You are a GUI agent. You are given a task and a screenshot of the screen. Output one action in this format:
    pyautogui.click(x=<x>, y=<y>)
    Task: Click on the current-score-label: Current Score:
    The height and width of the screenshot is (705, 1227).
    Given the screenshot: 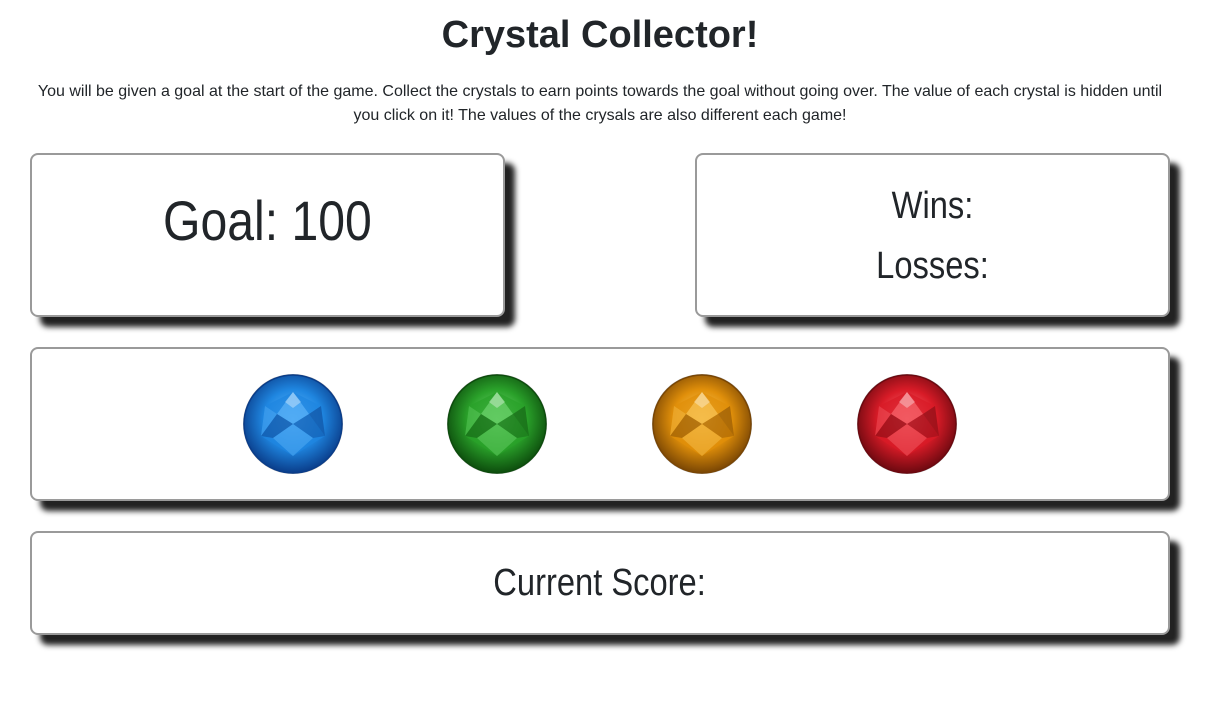 What is the action you would take?
    pyautogui.click(x=600, y=582)
    